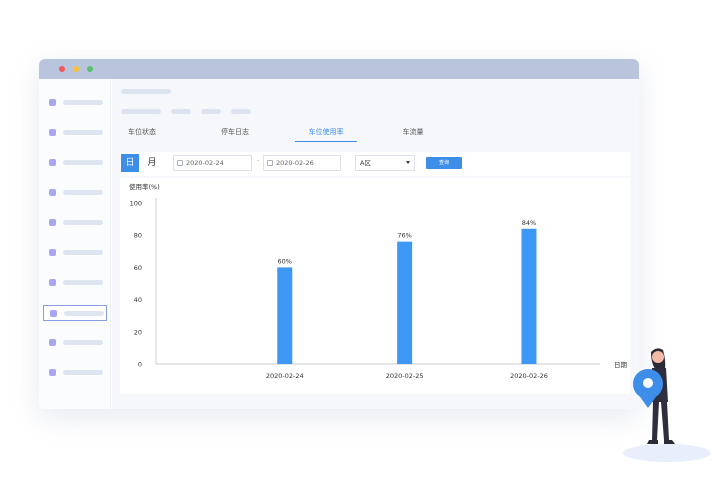 The height and width of the screenshot is (501, 721). I want to click on tab-parking-status: 车位状态, so click(142, 134).